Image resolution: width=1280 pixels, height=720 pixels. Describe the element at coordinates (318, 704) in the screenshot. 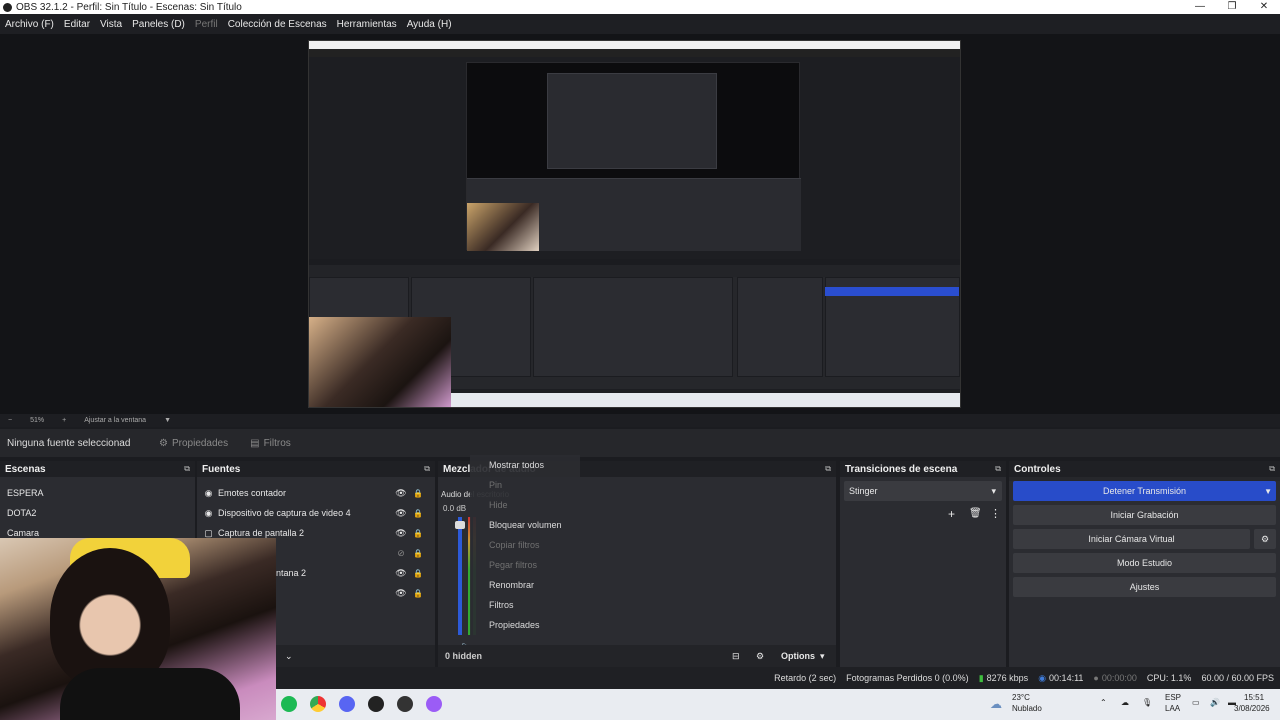

I see `chrome-icon` at that location.